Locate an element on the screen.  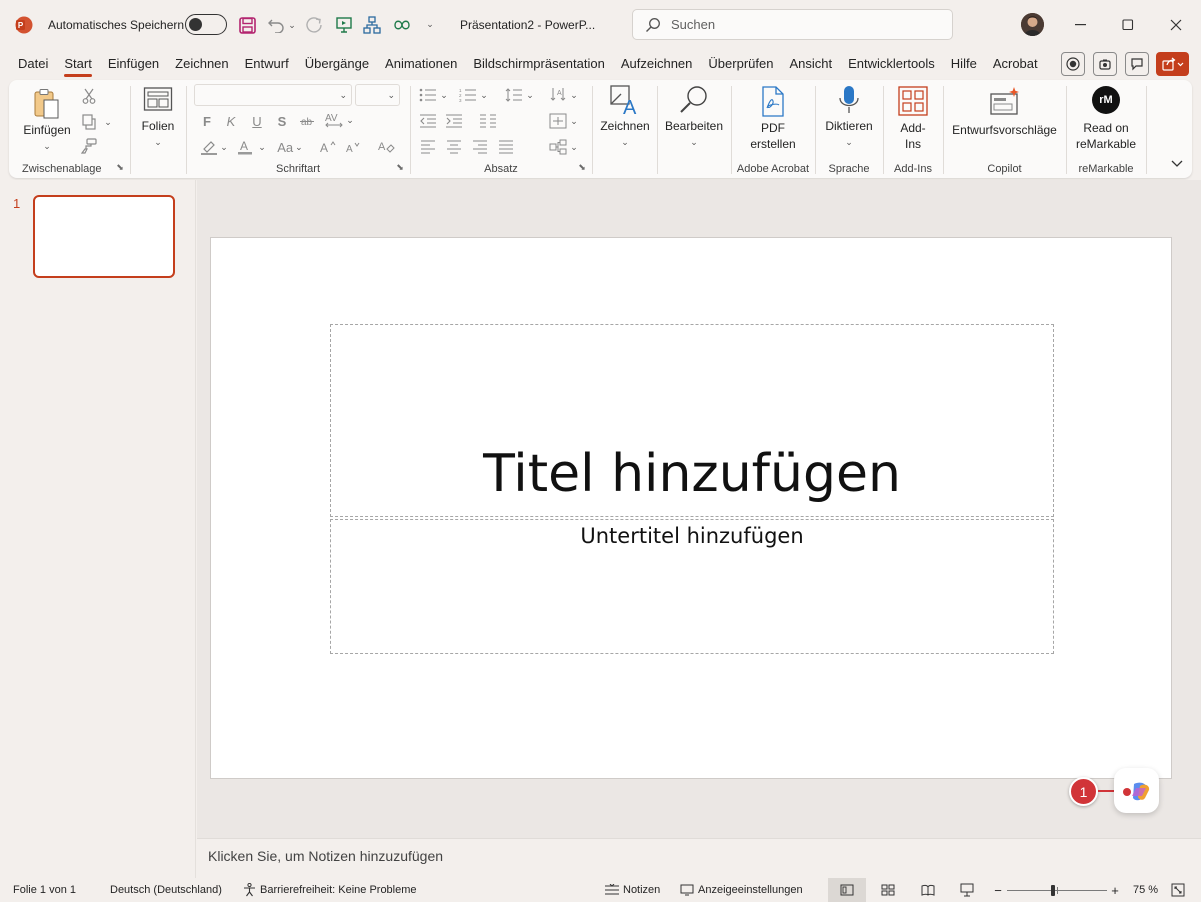
line-spacing-icon is located at coordinates (514, 95).